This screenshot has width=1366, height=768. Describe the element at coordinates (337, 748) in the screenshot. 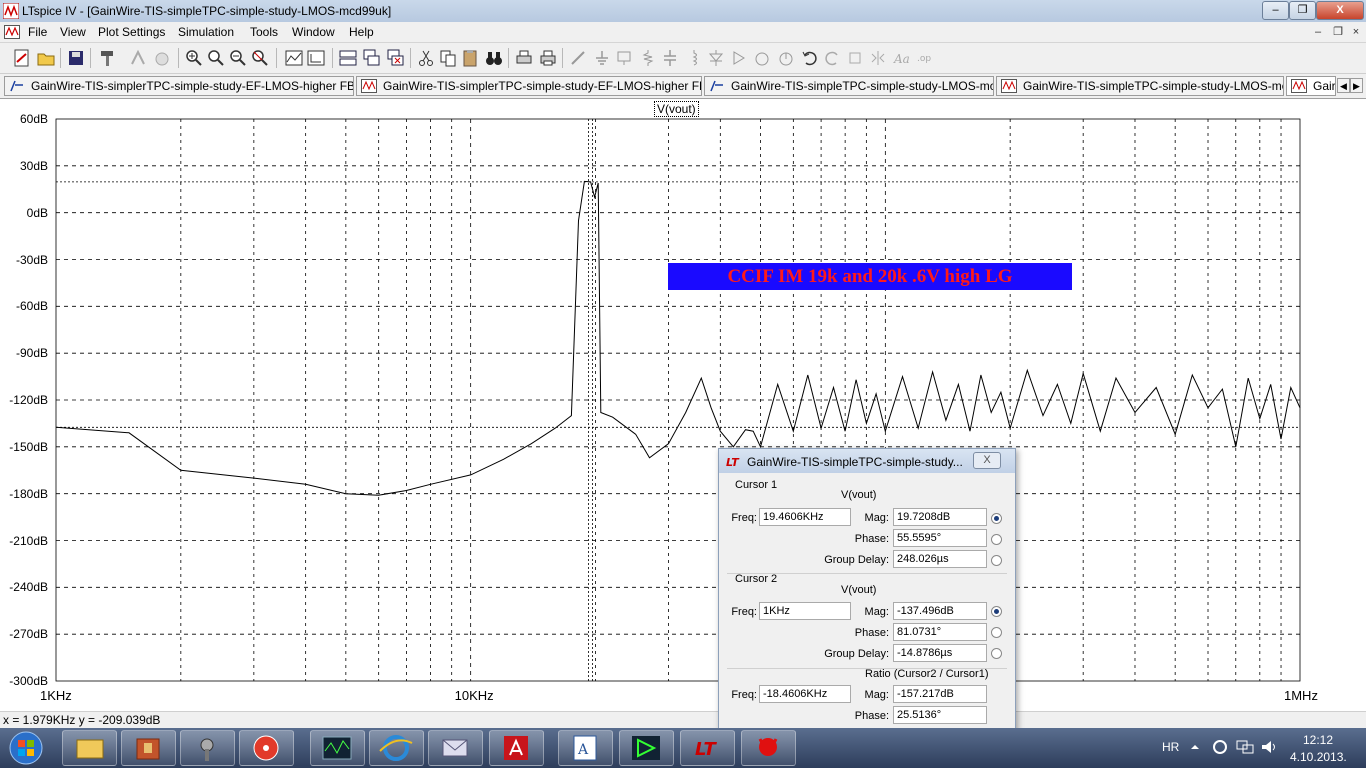

I see `taskbar-scope-button` at that location.